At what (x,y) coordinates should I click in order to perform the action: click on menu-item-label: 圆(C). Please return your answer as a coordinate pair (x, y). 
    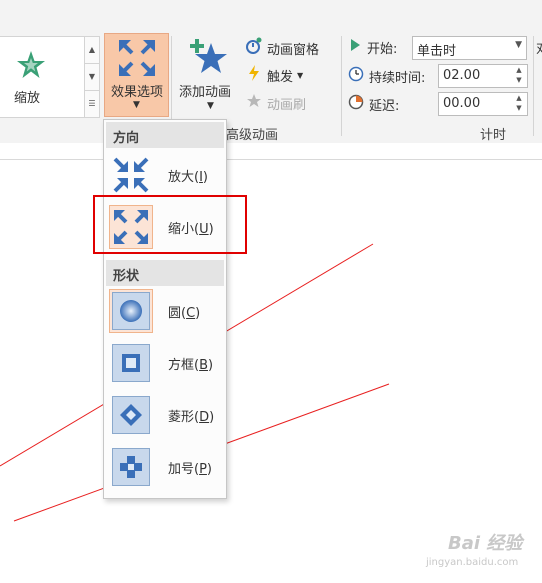
    Looking at the image, I should click on (184, 313).